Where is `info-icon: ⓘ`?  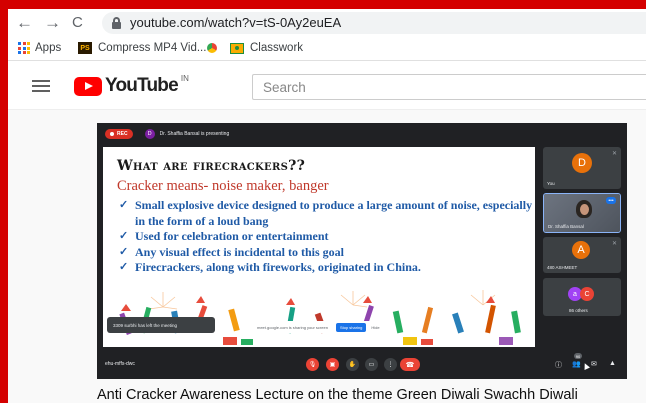 info-icon: ⓘ is located at coordinates (558, 365).